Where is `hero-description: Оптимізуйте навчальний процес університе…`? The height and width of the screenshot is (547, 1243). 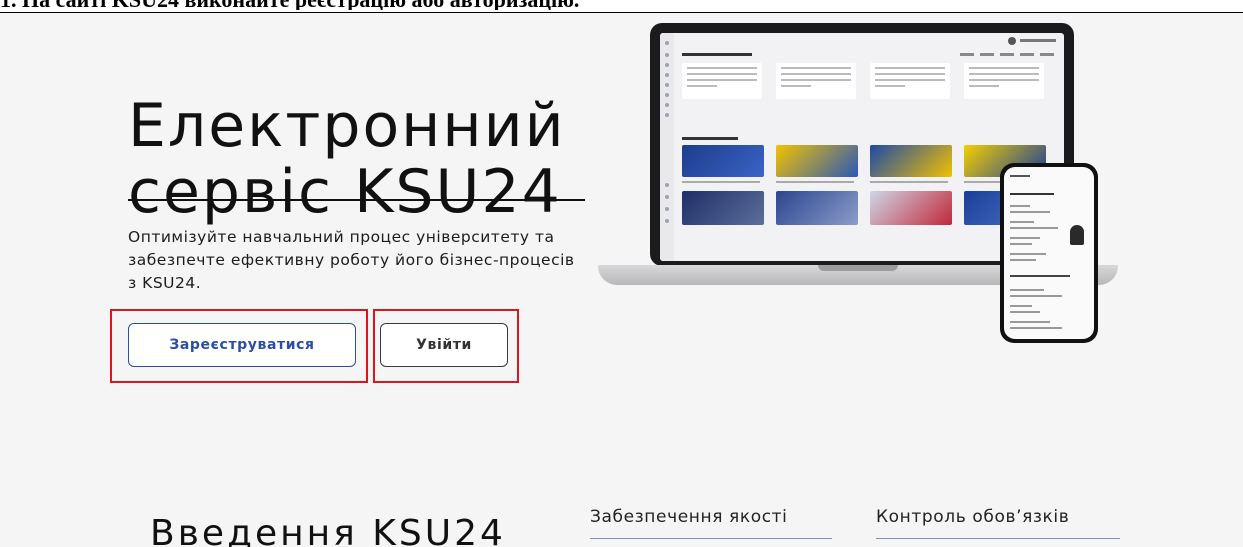
hero-description: Оптимізуйте навчальний процес університе… is located at coordinates (351, 260).